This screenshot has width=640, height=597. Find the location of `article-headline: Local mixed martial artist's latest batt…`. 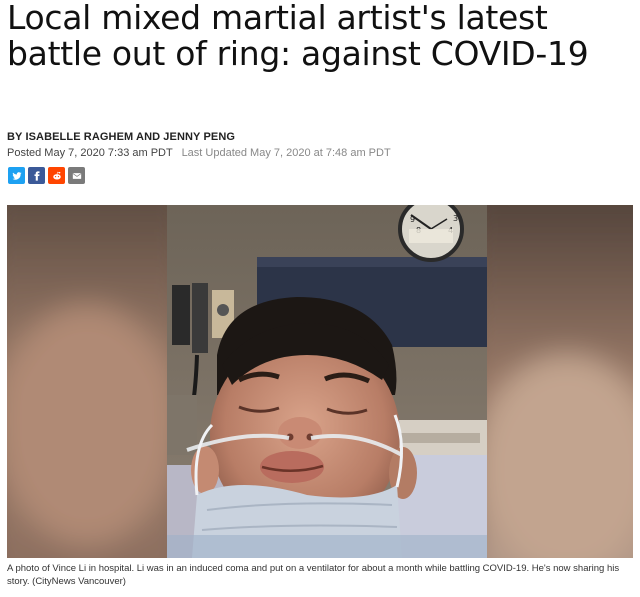

article-headline: Local mixed martial artist's latest batt… is located at coordinates (298, 36).